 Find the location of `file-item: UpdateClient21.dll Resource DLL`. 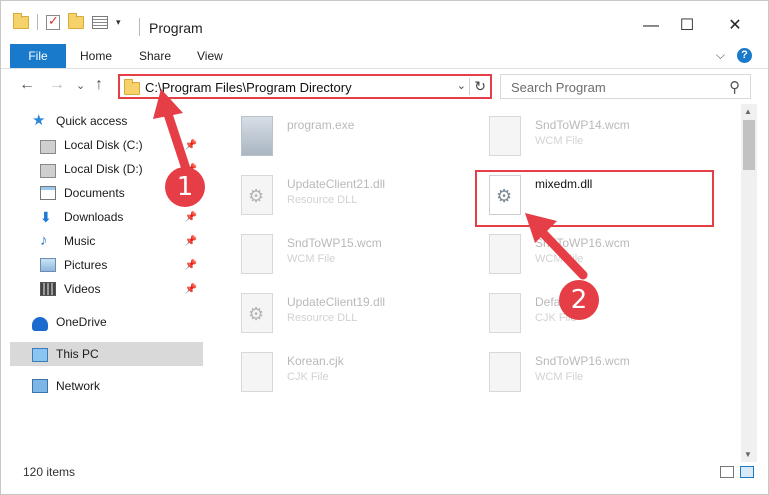

file-item: UpdateClient21.dll Resource DLL is located at coordinates (338, 194).